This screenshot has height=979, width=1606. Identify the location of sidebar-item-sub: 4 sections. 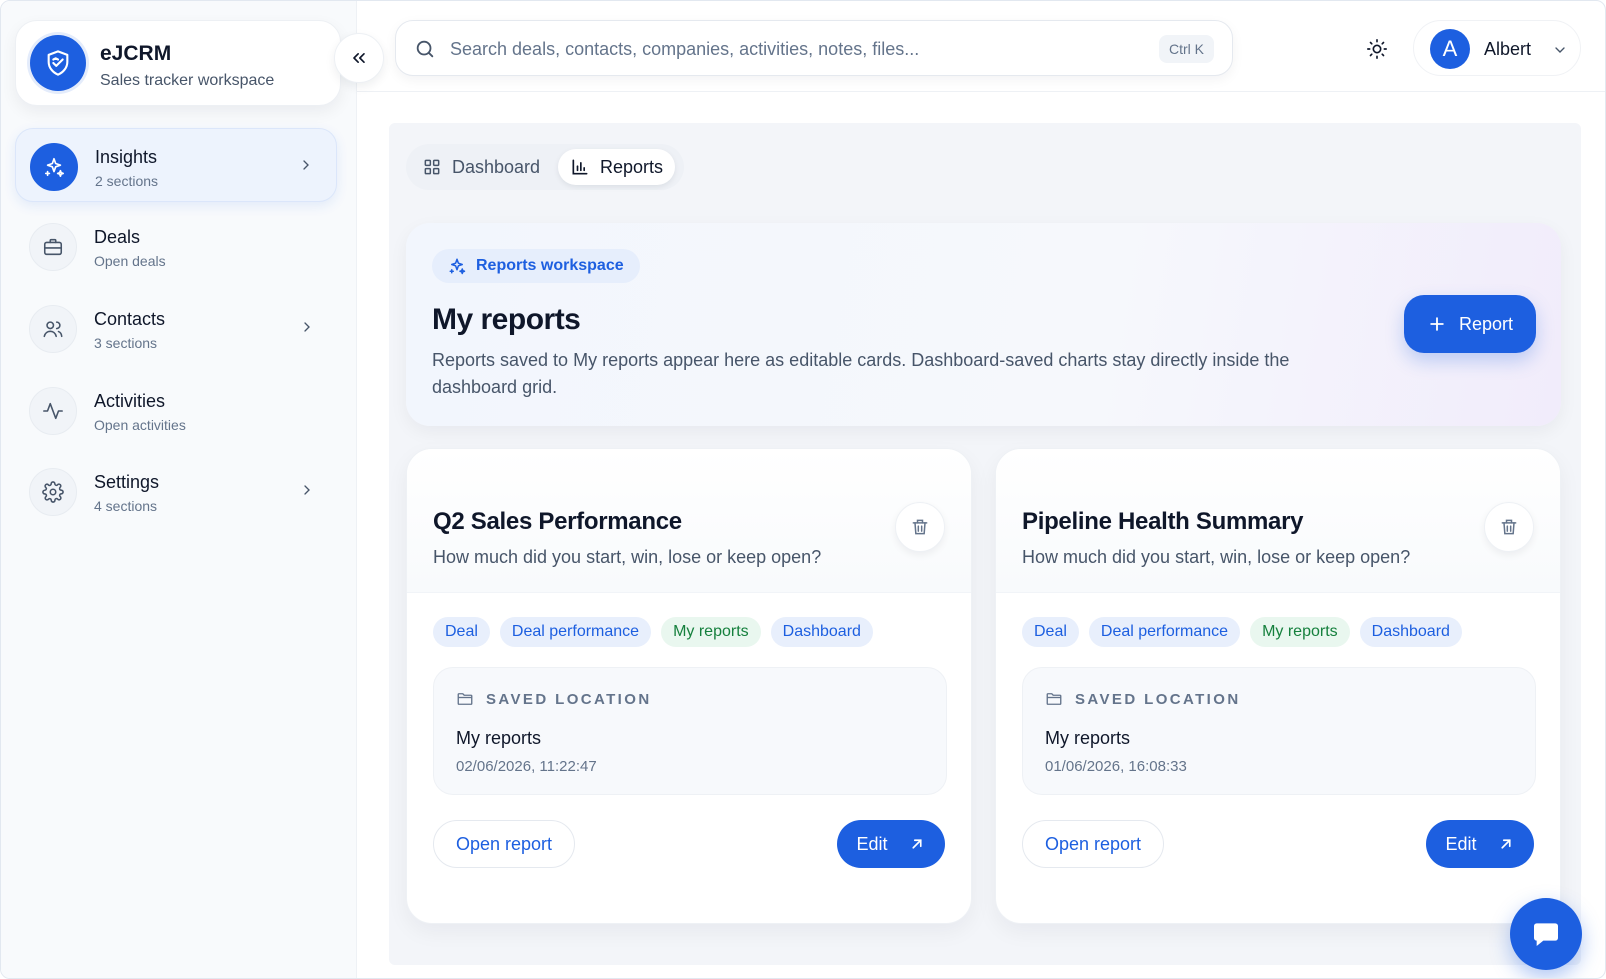
(126, 506).